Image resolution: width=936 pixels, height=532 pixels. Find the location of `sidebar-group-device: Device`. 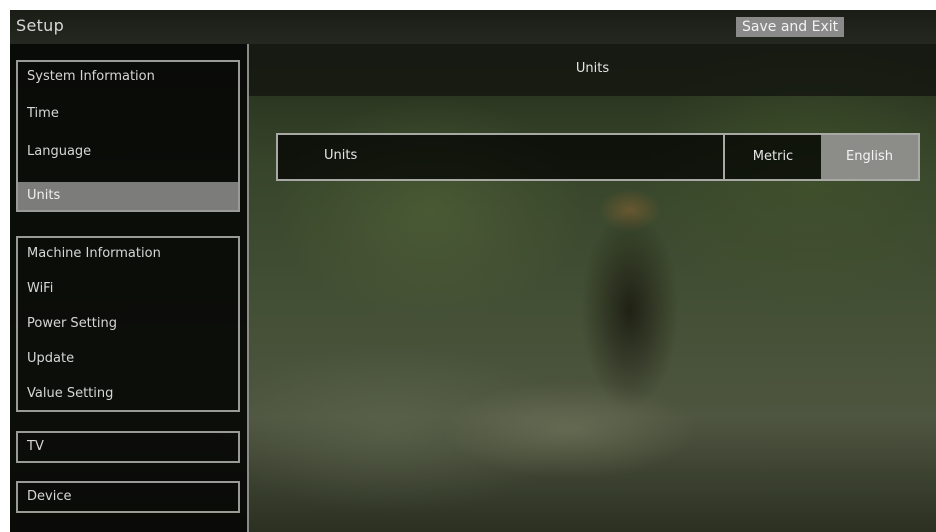

sidebar-group-device: Device is located at coordinates (128, 497).